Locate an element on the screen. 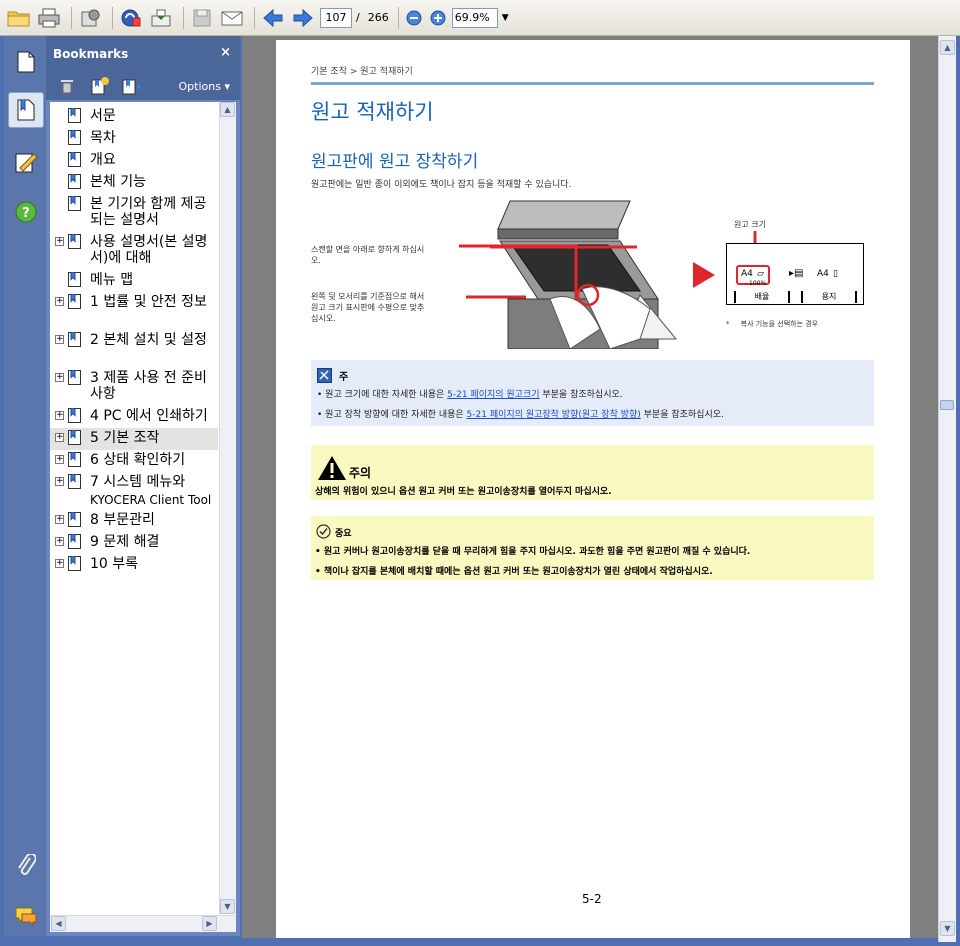 The image size is (960, 946). bookmark-item: + 사용 설명서(본 설명서)에 대해 is located at coordinates (134, 250).